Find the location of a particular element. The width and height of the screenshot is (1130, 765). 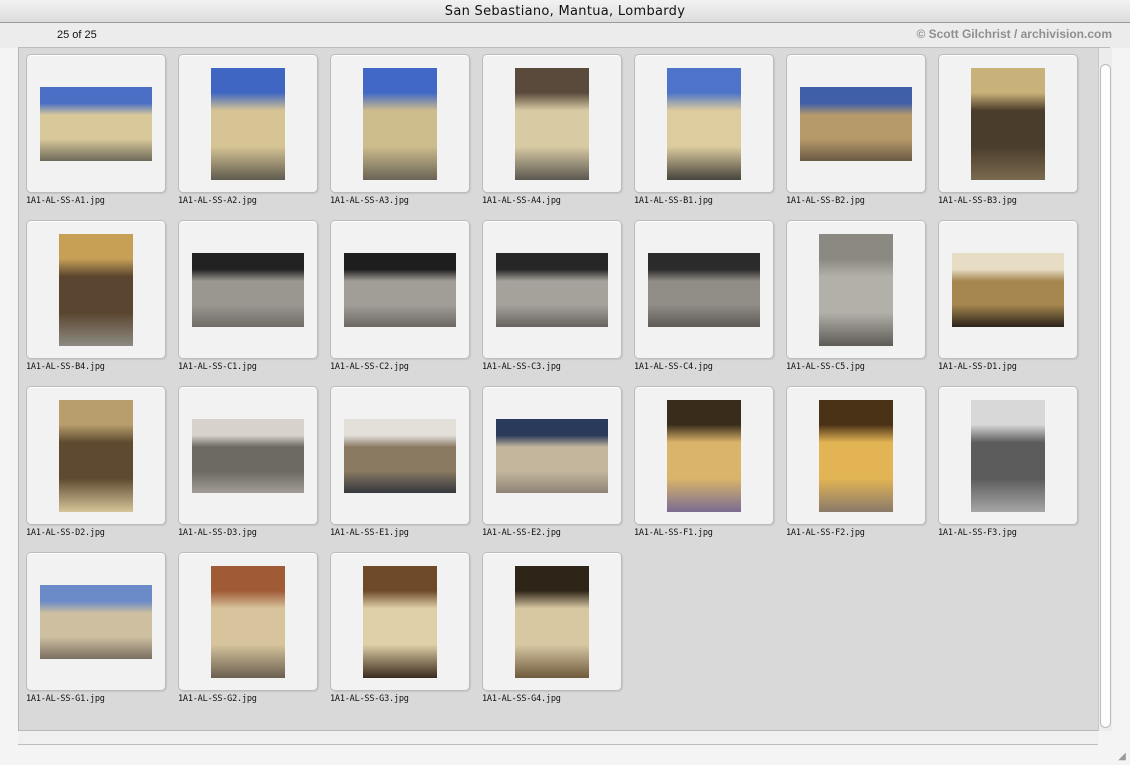

thumbnail-item: 1A1-AL-SS-D1.jpg is located at coordinates (1013, 303).